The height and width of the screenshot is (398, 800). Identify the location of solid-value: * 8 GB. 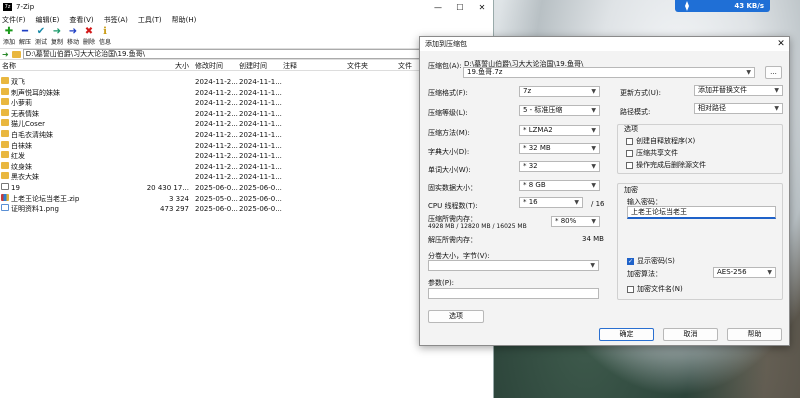
(534, 185).